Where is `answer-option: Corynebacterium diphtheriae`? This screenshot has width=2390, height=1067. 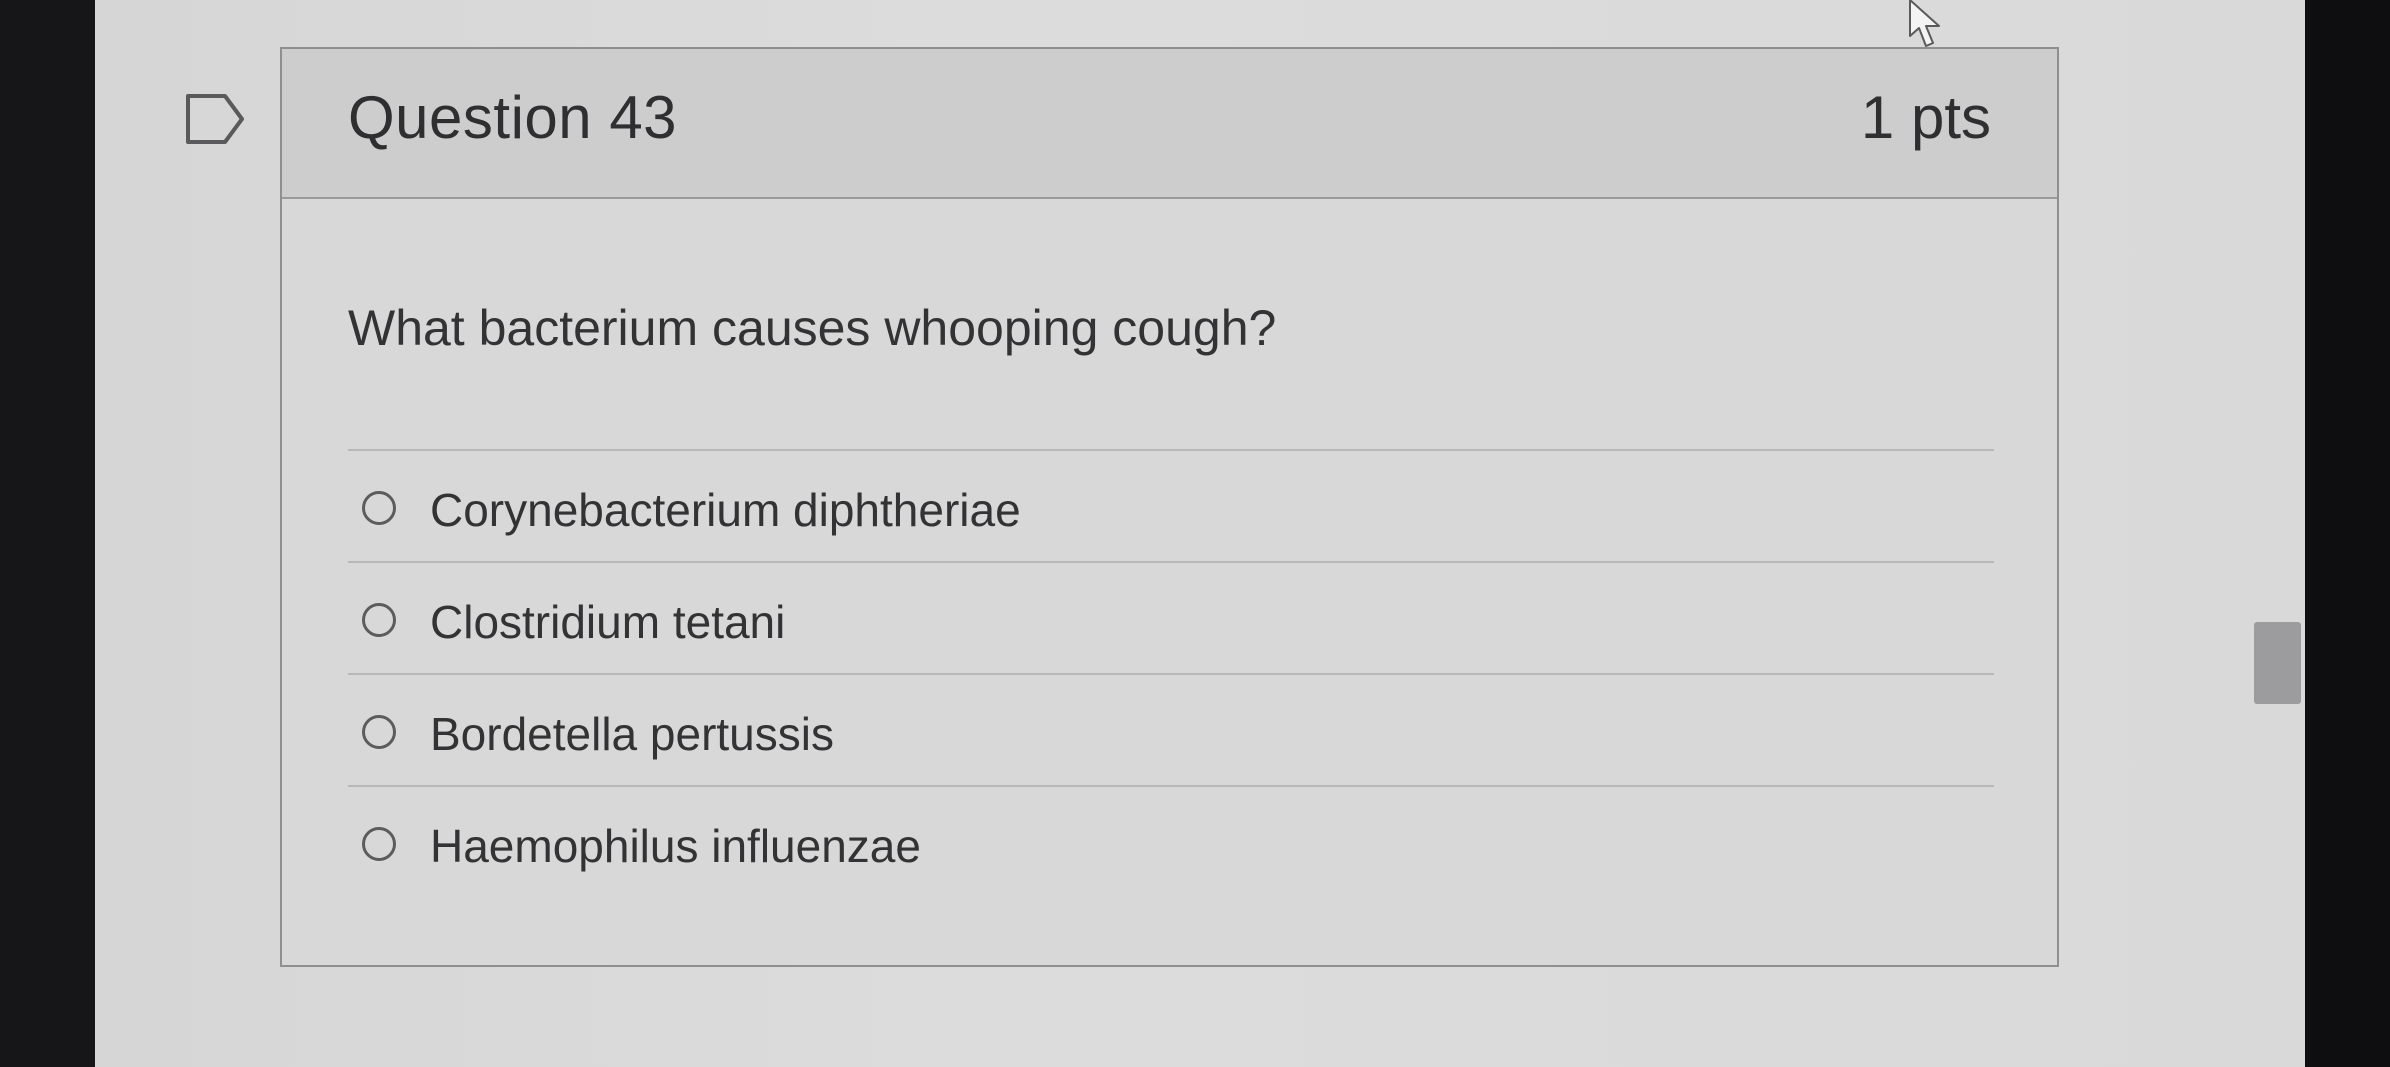
answer-option: Corynebacterium diphtheriae is located at coordinates (1171, 505).